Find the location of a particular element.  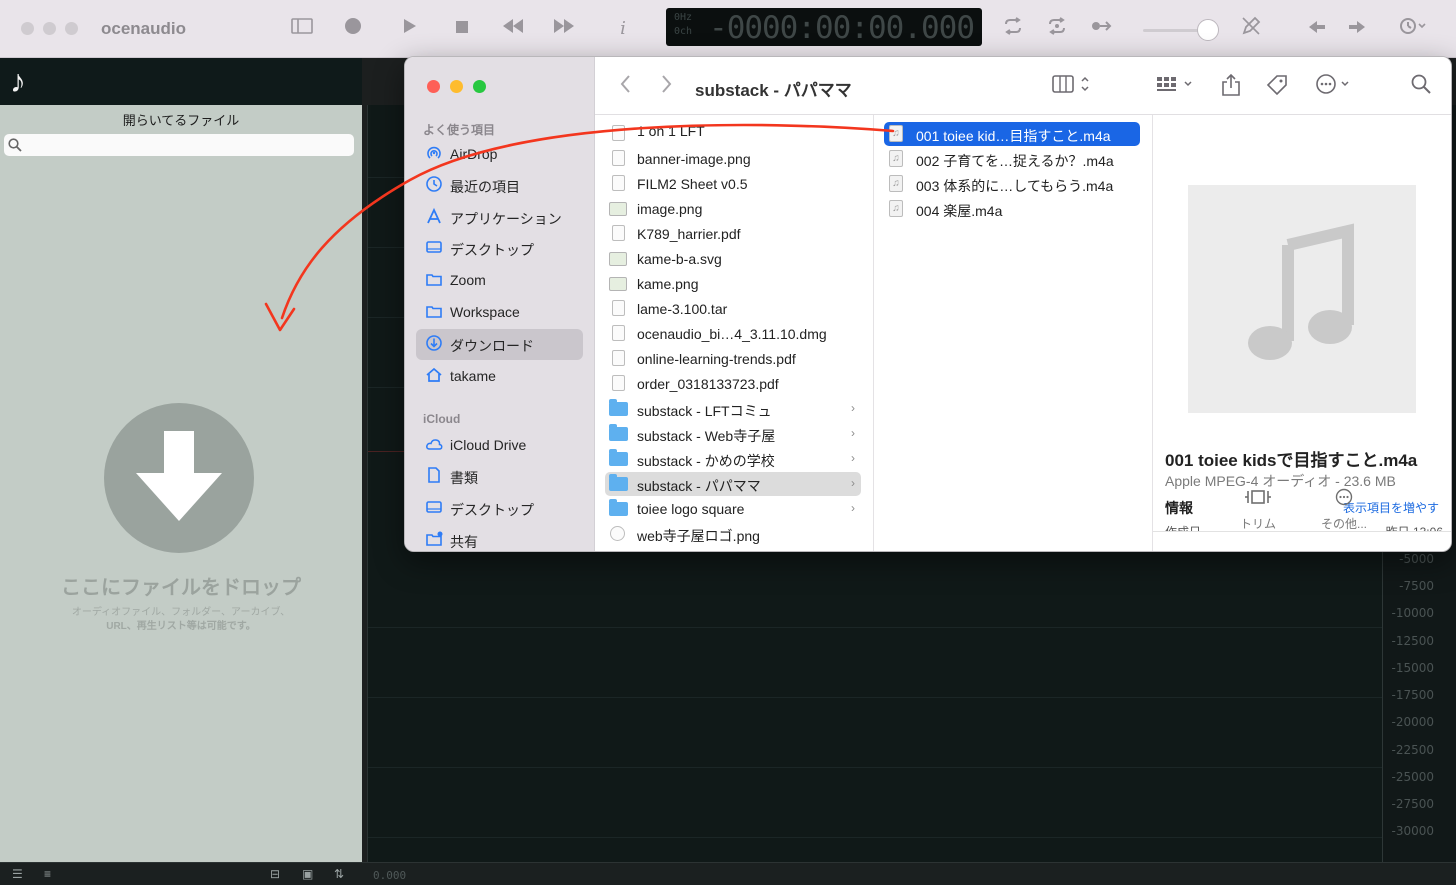

sidebar-item-icloud-desktop: デスクトップ is located at coordinates (499, 508).